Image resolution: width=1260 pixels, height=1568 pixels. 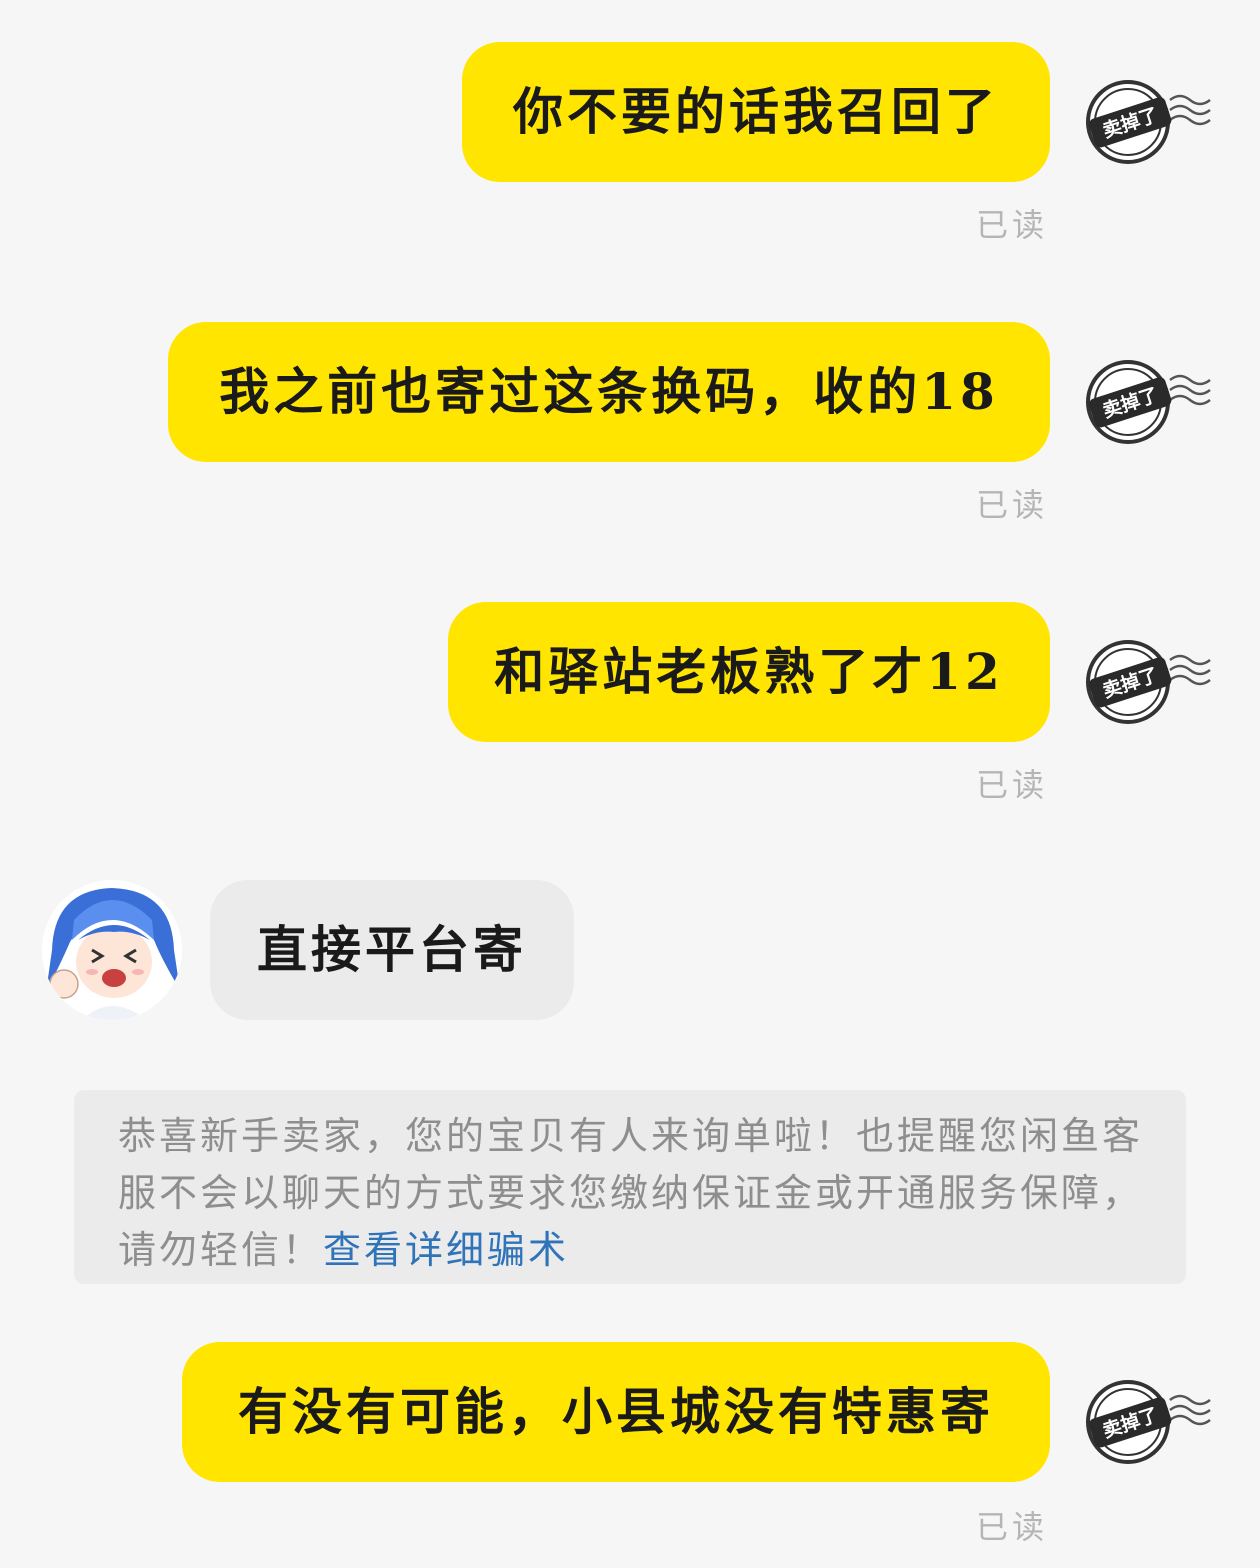 What do you see at coordinates (609, 392) in the screenshot?
I see `outgoing-message-bubble: 我之前也寄过这条换码，收的18` at bounding box center [609, 392].